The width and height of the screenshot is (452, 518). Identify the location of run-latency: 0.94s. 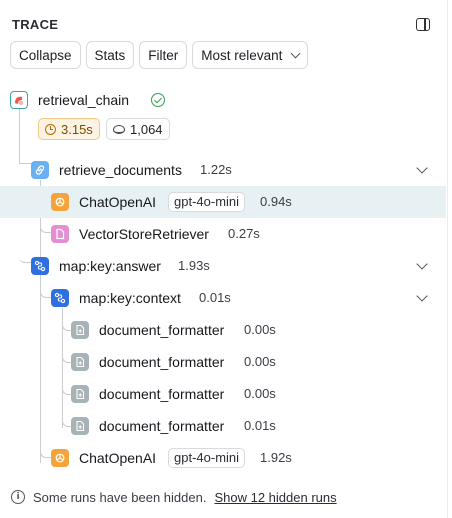
(276, 201).